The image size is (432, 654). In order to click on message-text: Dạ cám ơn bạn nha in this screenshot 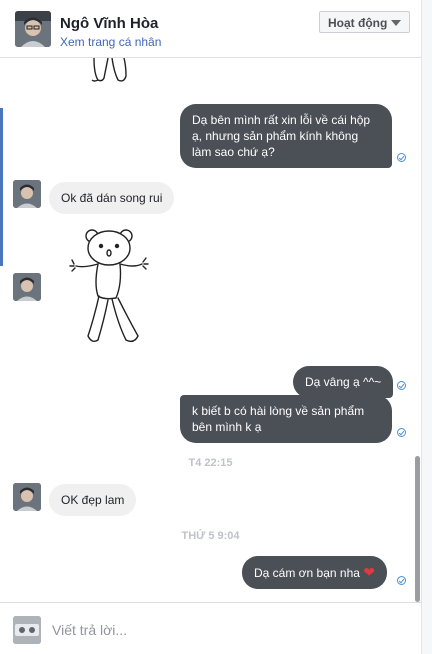, I will do `click(307, 573)`.